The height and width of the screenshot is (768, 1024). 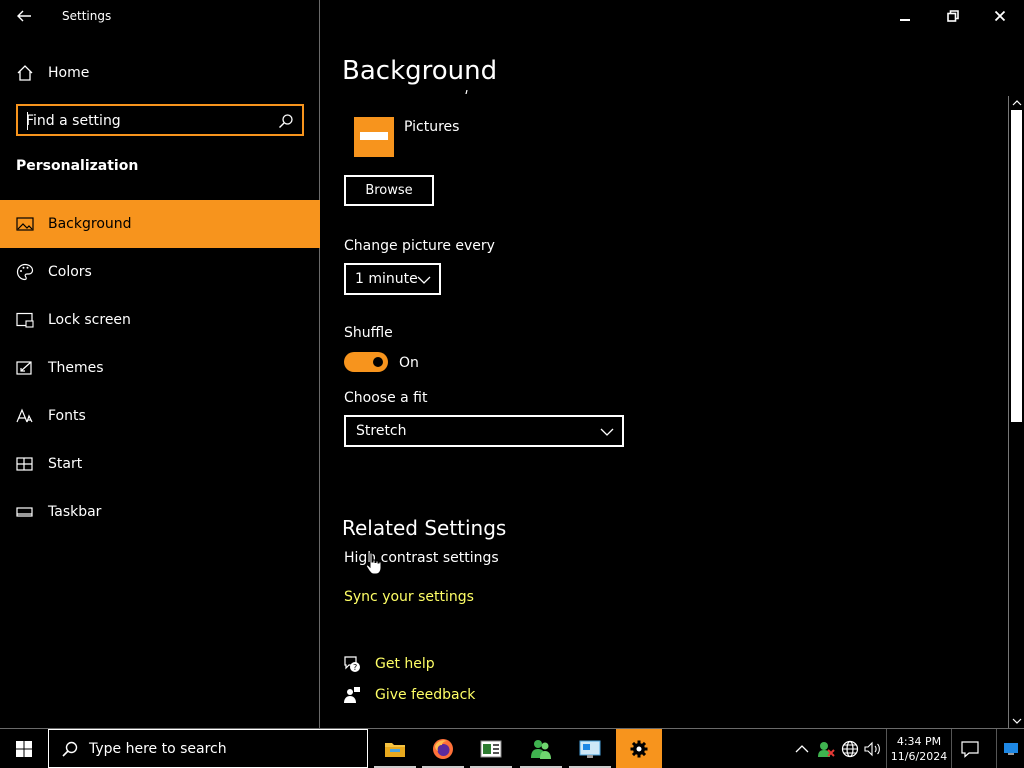 I want to click on app-title: Settings, so click(x=87, y=16).